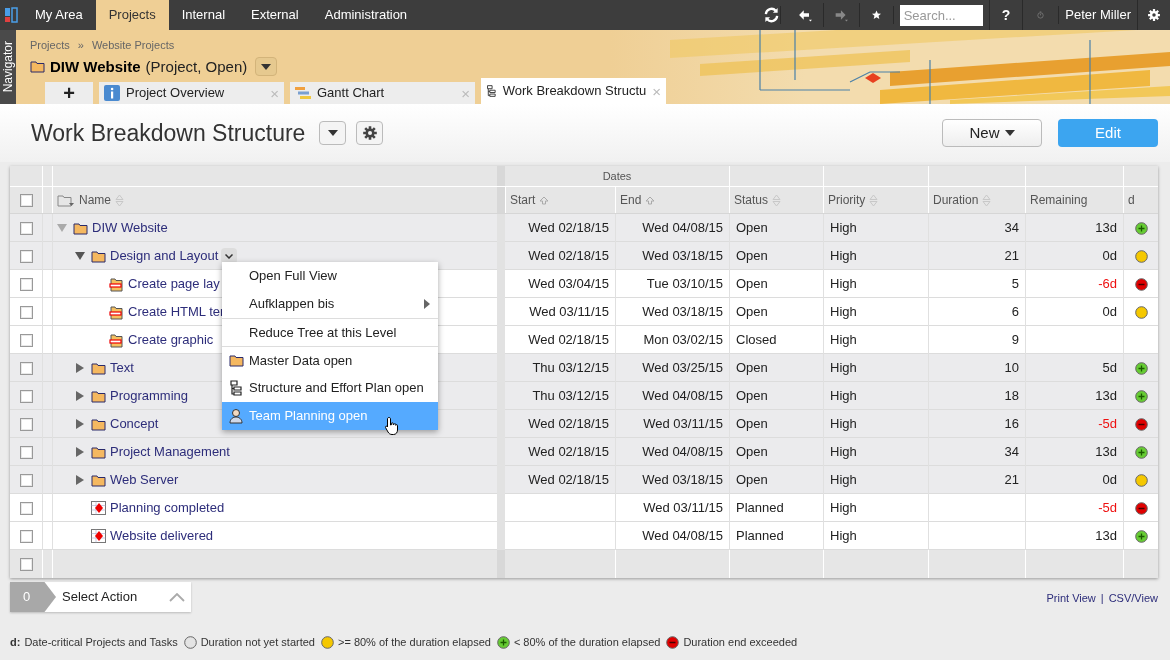 The image size is (1170, 660). Describe the element at coordinates (617, 176) in the screenshot. I see `column-group-header: Dates` at that location.